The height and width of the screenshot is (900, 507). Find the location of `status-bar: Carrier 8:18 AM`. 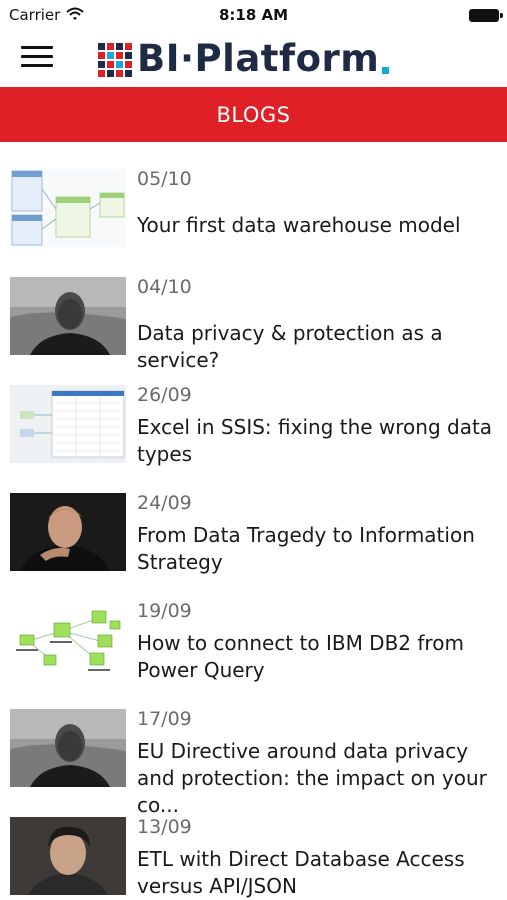

status-bar: Carrier 8:18 AM is located at coordinates (253, 15).